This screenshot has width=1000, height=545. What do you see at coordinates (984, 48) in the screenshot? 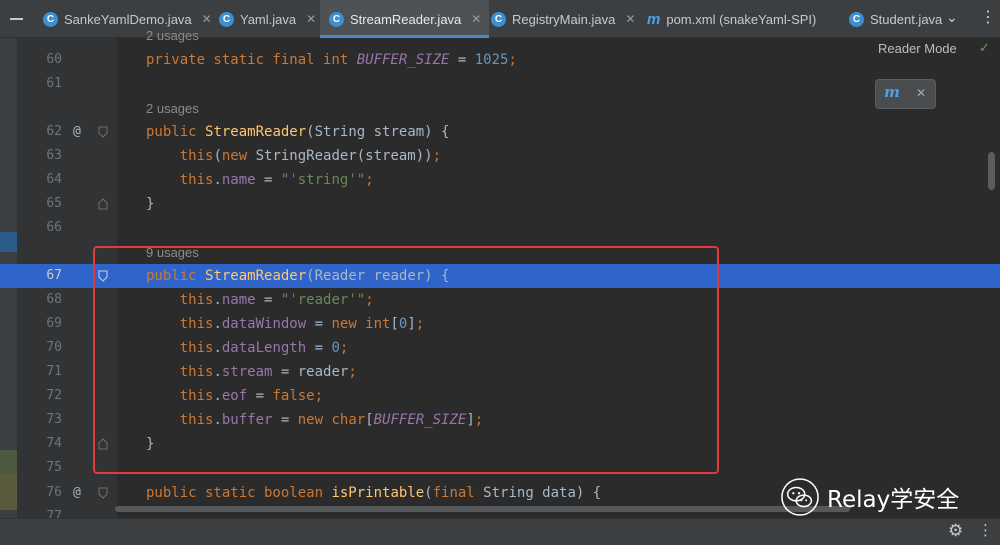
I see `check-icon: ✓` at bounding box center [984, 48].